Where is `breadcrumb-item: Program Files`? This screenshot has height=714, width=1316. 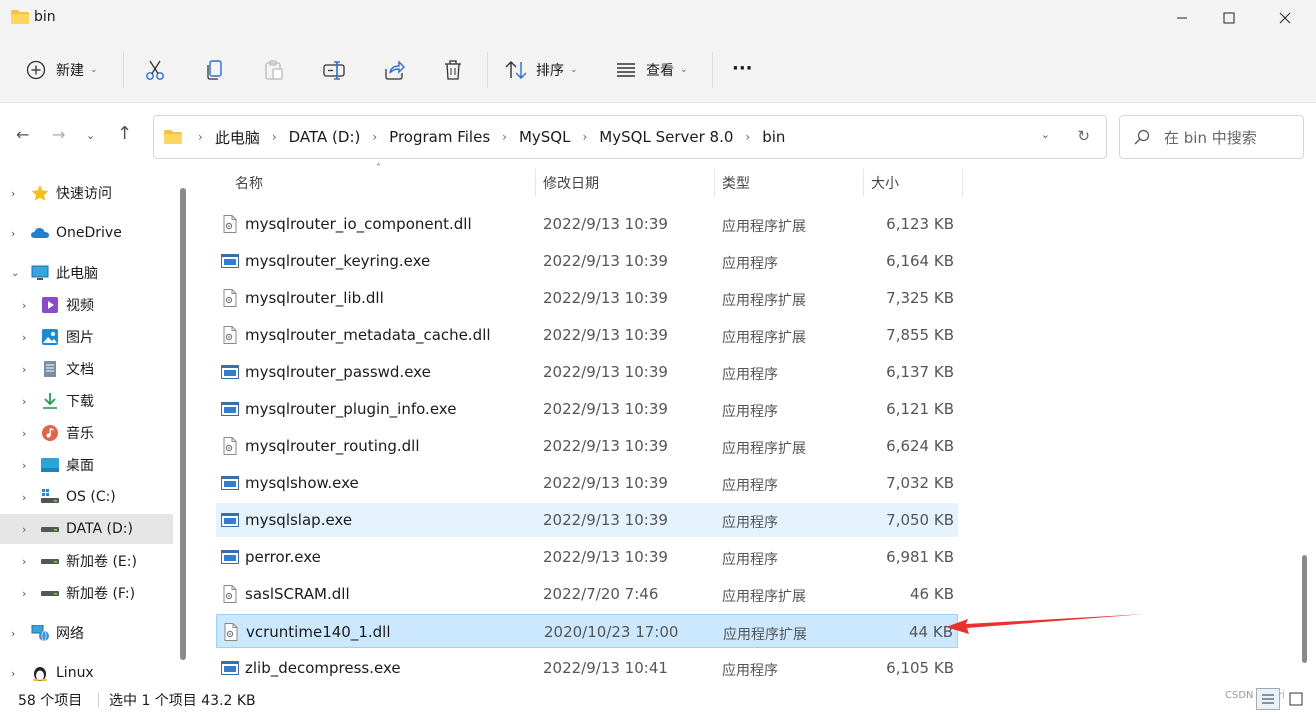 breadcrumb-item: Program Files is located at coordinates (439, 137).